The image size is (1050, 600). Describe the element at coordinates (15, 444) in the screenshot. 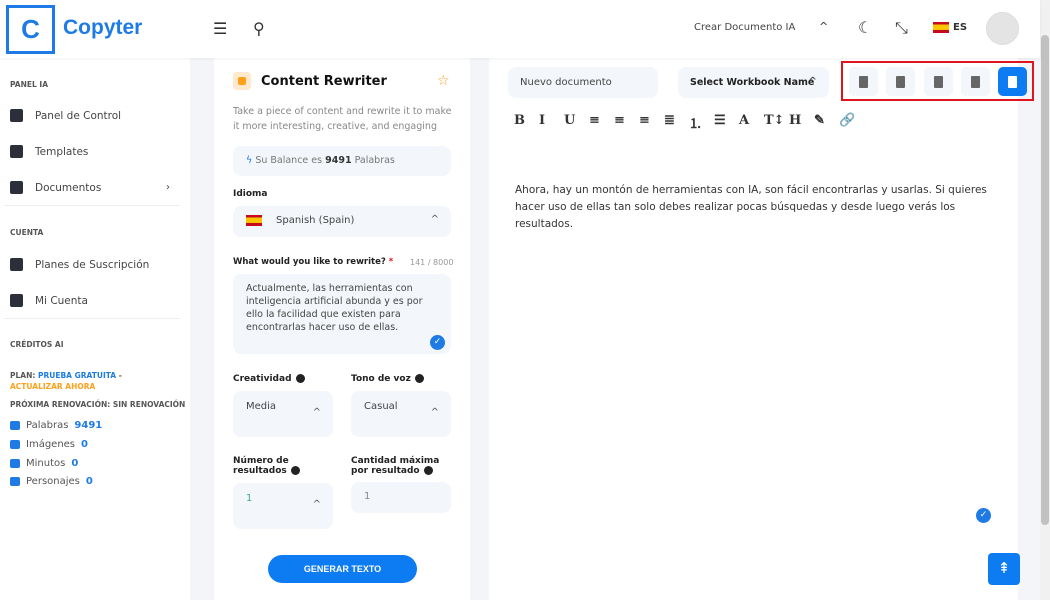

I see `image-icon` at that location.